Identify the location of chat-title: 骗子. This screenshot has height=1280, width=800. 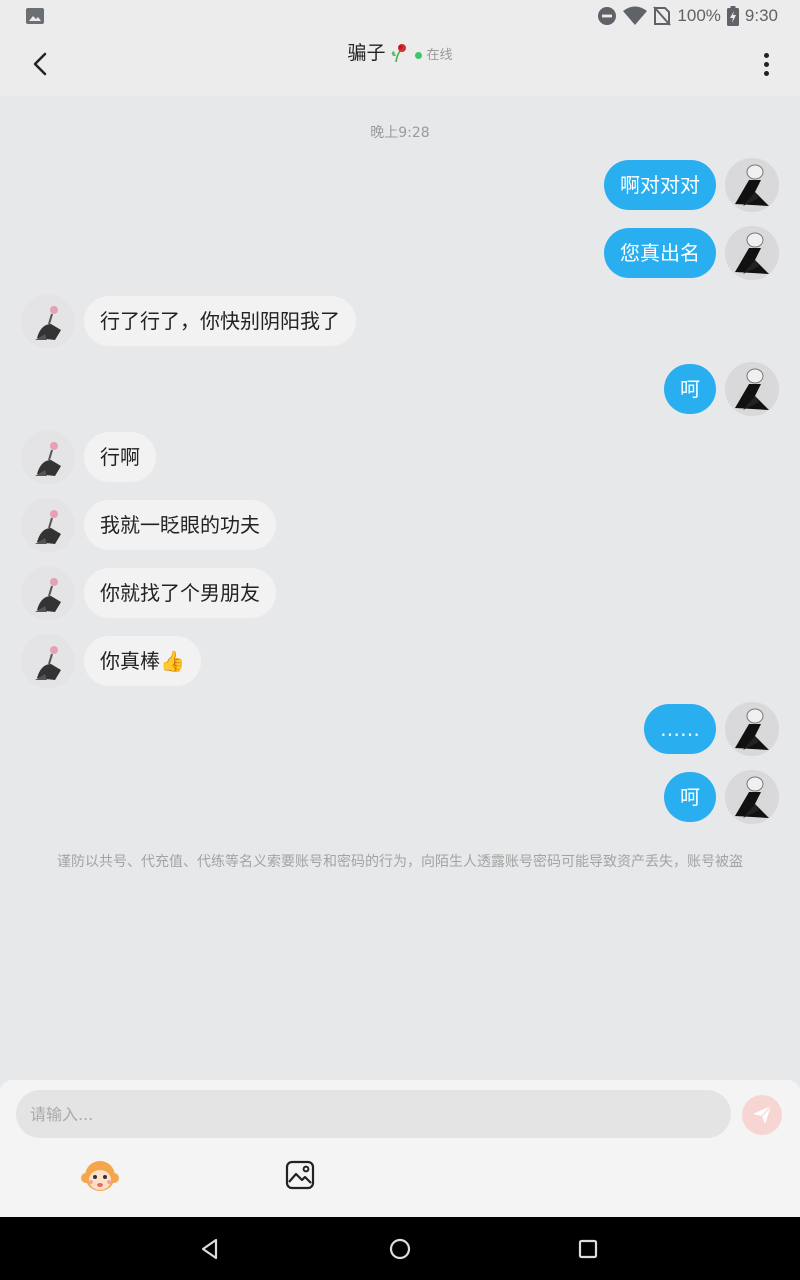
(378, 53).